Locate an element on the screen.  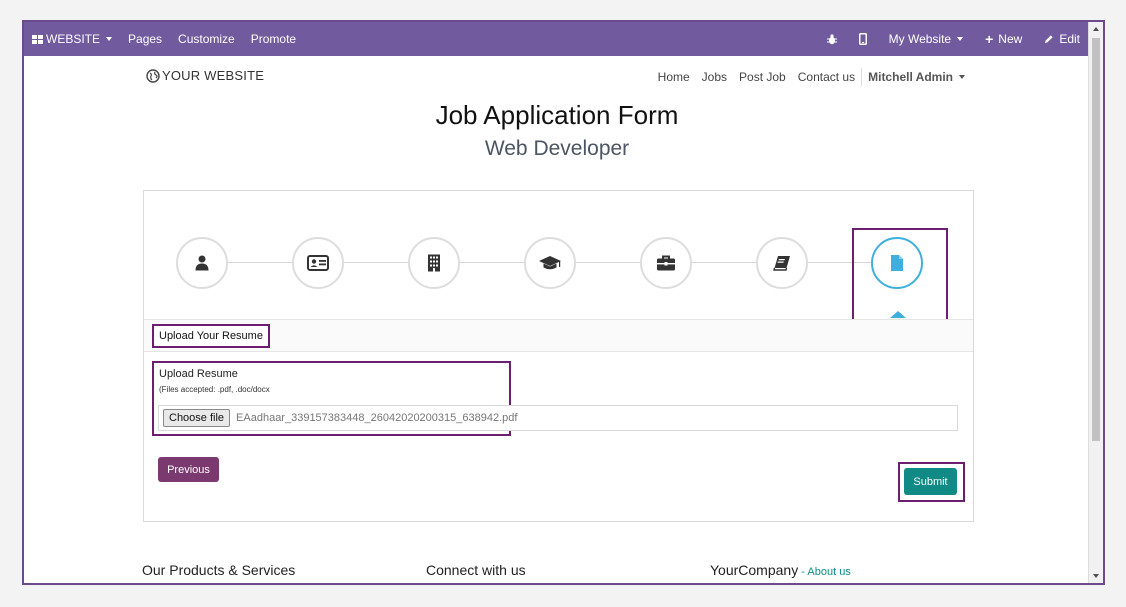
plus-icon: + is located at coordinates (989, 39).